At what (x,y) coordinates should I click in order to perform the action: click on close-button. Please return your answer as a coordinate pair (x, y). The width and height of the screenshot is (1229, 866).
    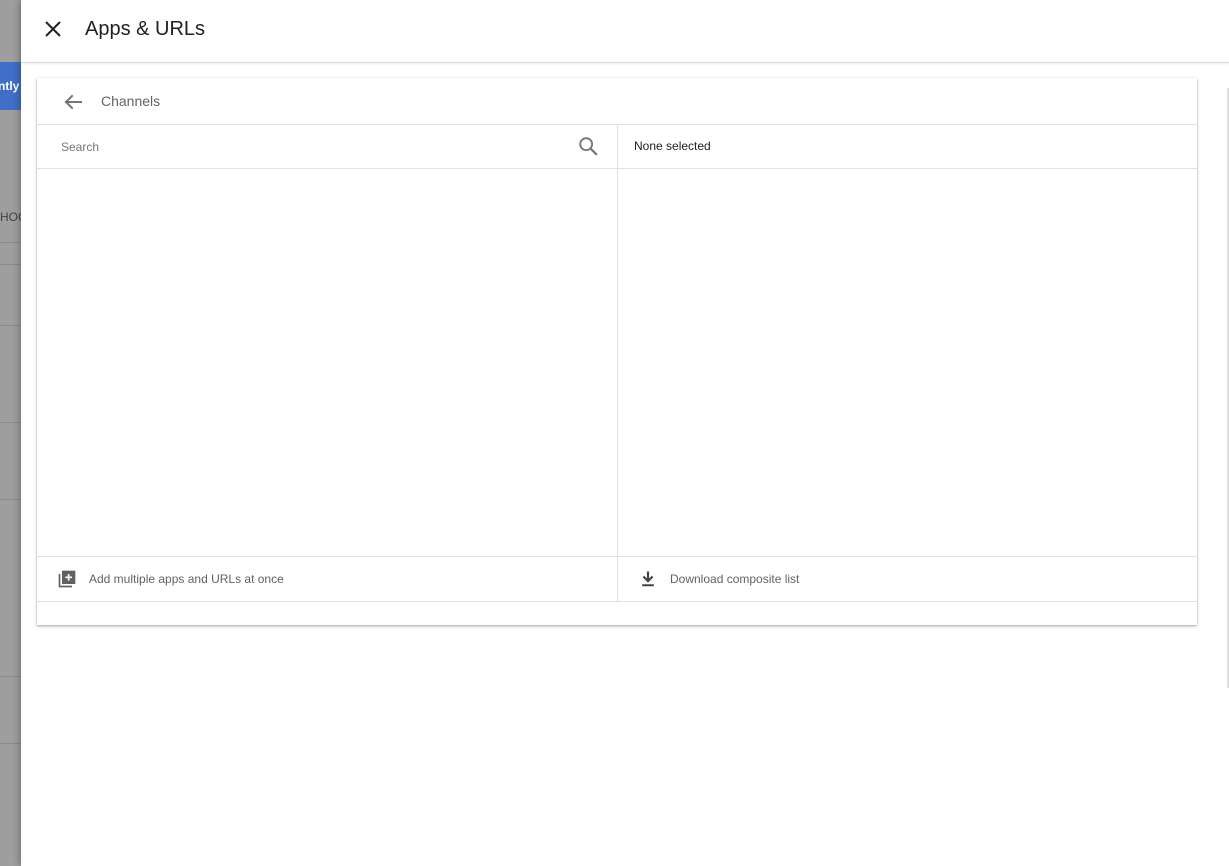
    Looking at the image, I should click on (53, 29).